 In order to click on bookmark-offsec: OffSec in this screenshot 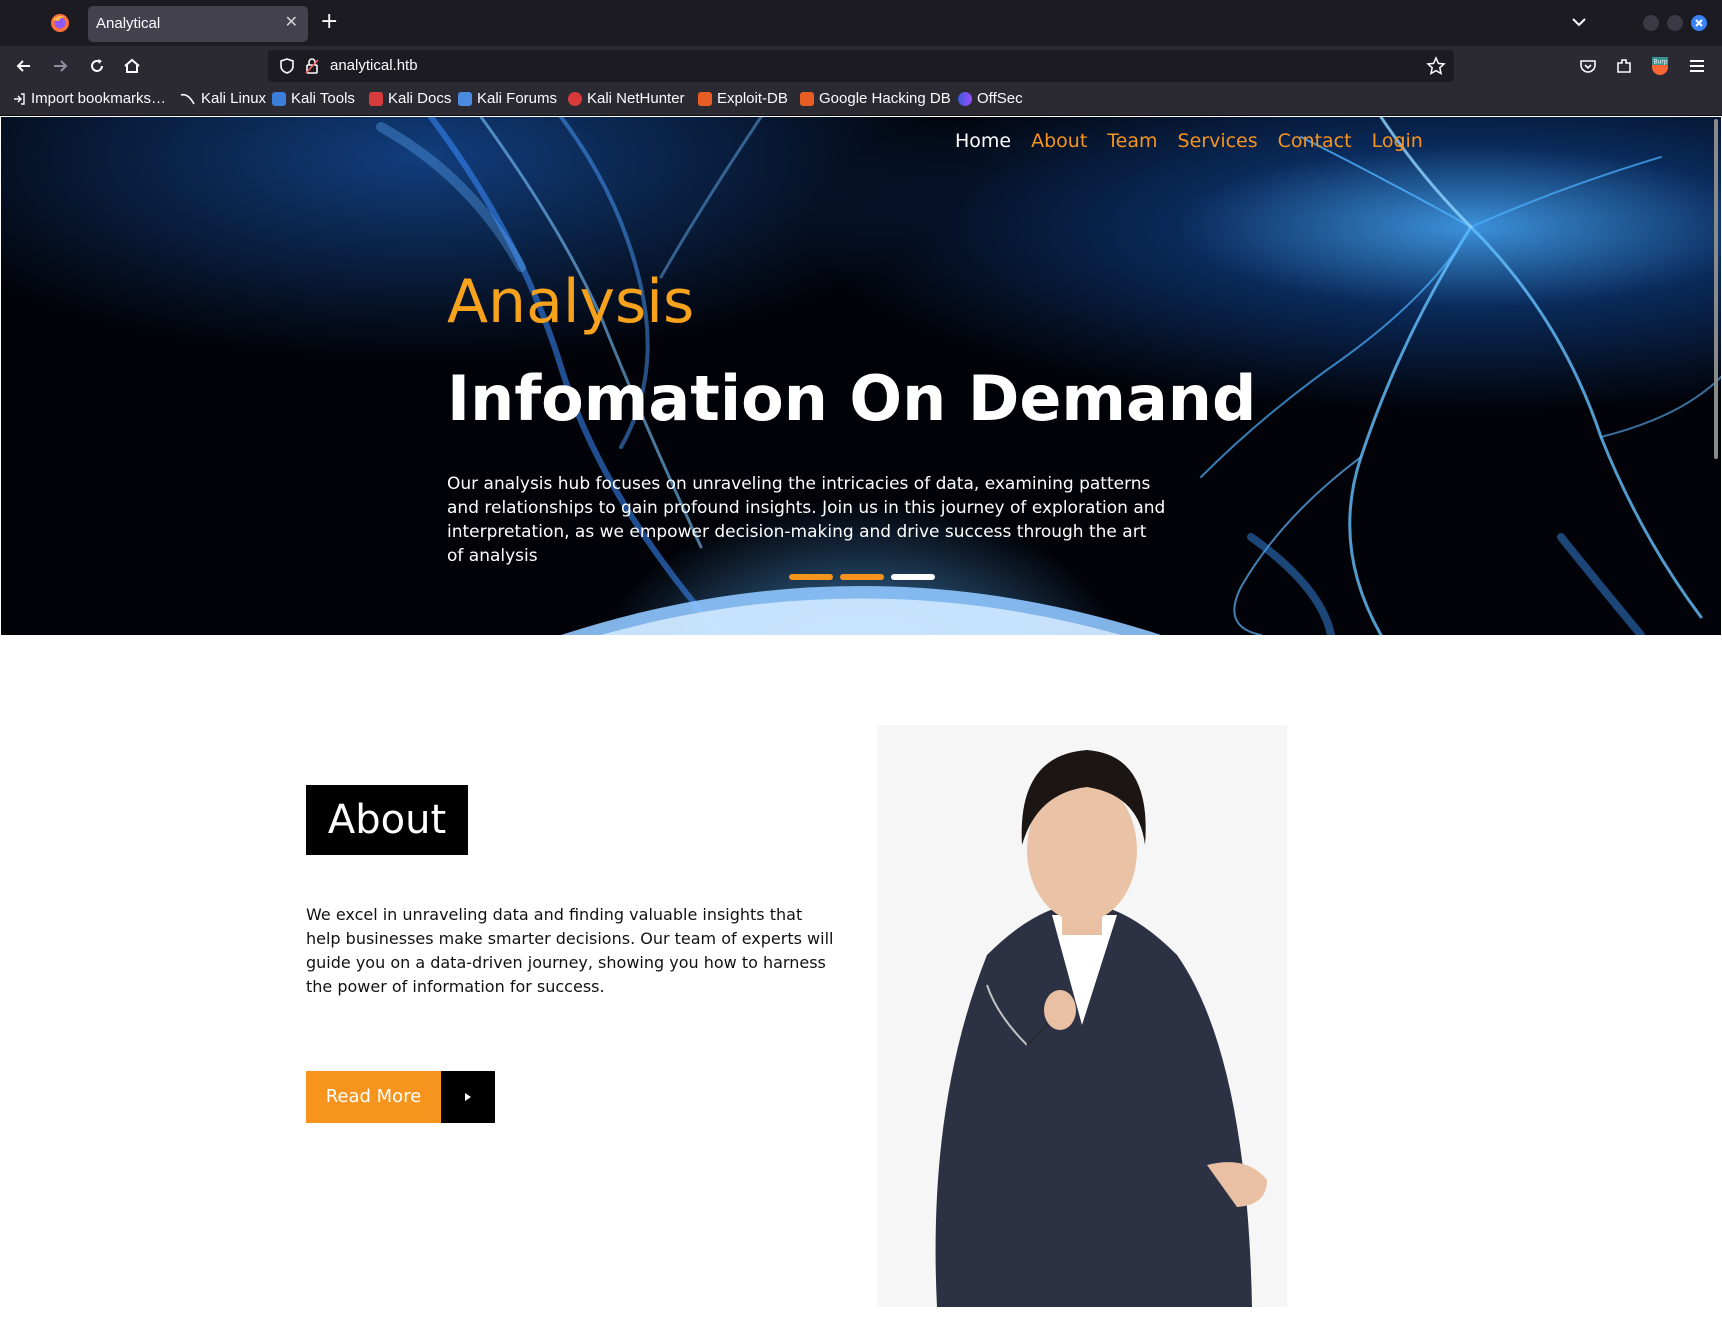, I will do `click(990, 98)`.